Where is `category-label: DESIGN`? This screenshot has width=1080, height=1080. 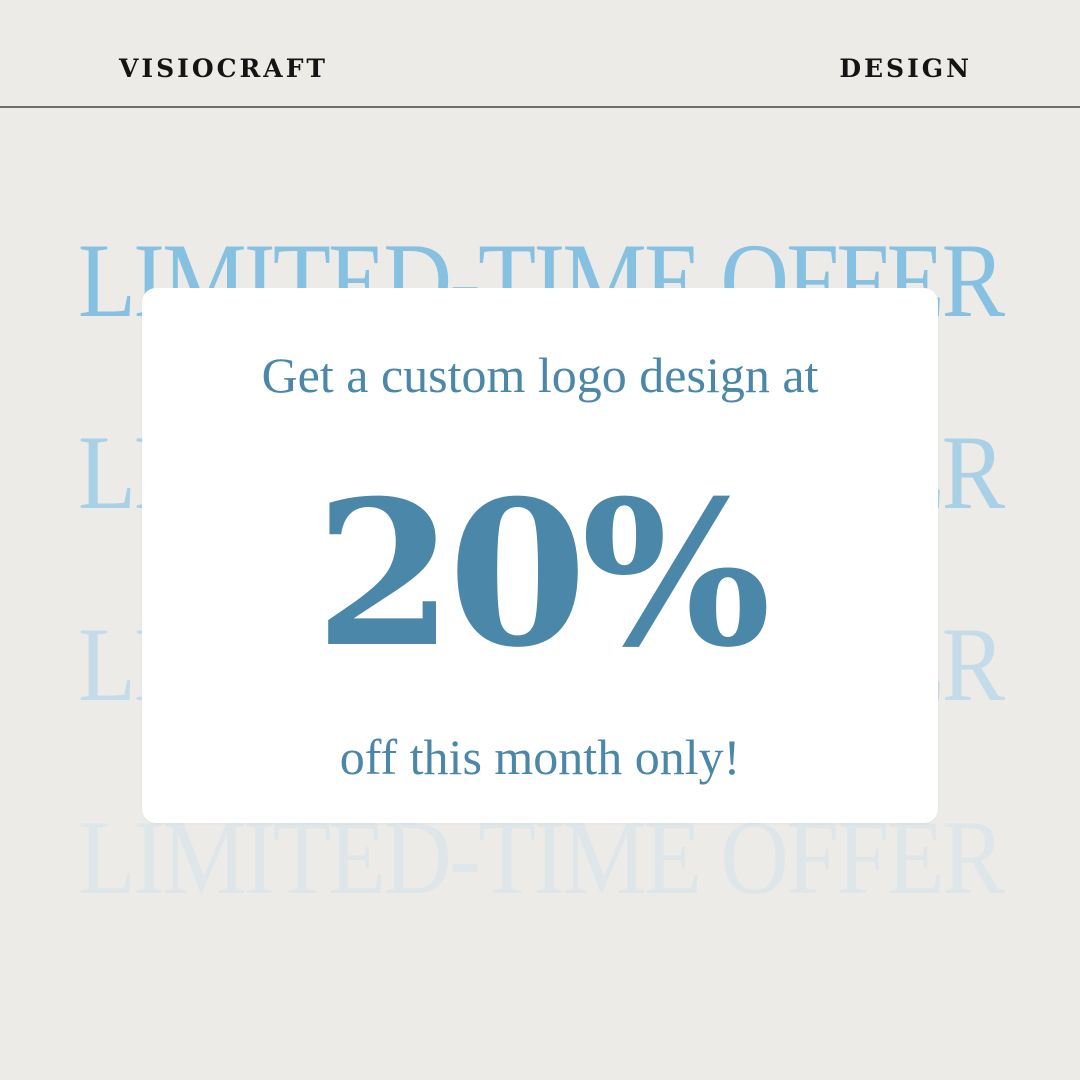
category-label: DESIGN is located at coordinates (905, 68).